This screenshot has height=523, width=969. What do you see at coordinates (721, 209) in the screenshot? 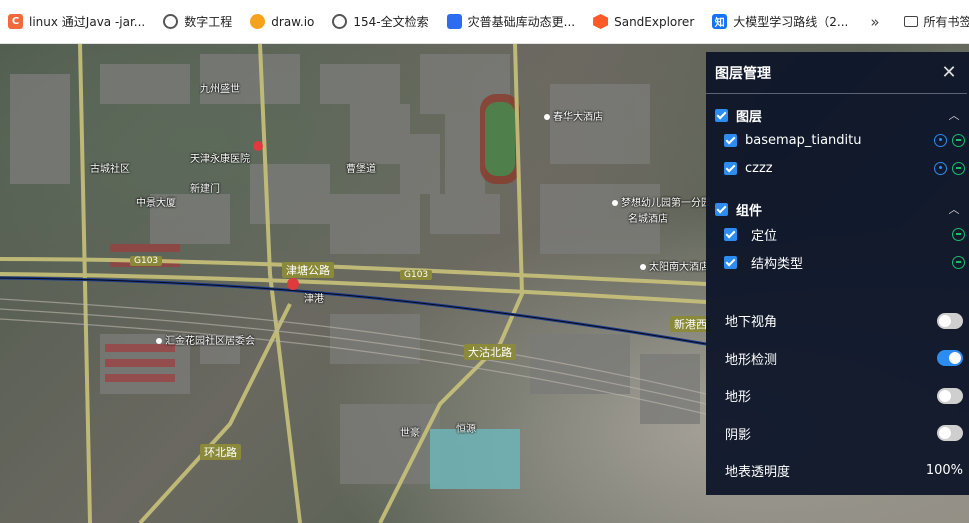
I see `components-section-checkbox` at bounding box center [721, 209].